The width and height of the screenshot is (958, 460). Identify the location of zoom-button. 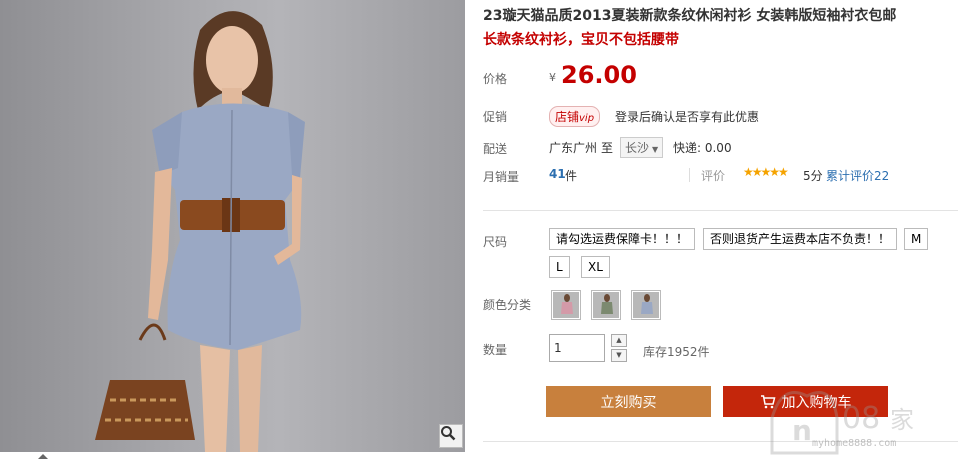
(451, 436).